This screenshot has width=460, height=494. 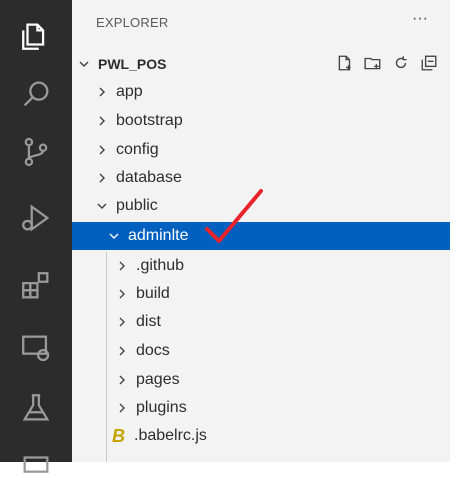 I want to click on search-icon, so click(x=36, y=94).